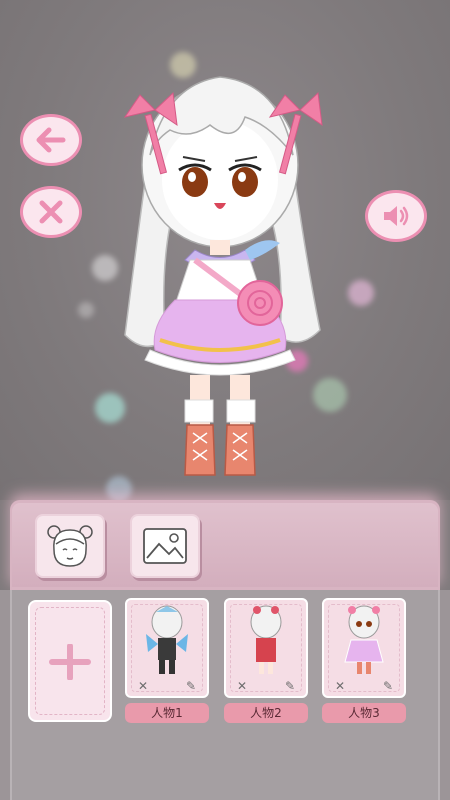 The image size is (450, 800). Describe the element at coordinates (364, 713) in the screenshot. I see `character-slot-3-label: 人物3` at that location.